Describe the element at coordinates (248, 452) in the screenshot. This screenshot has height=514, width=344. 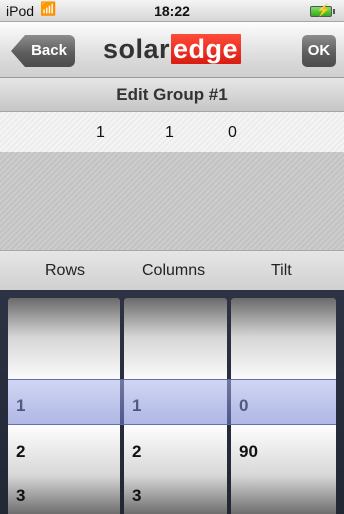
I see `tilt-option-90: 90` at that location.